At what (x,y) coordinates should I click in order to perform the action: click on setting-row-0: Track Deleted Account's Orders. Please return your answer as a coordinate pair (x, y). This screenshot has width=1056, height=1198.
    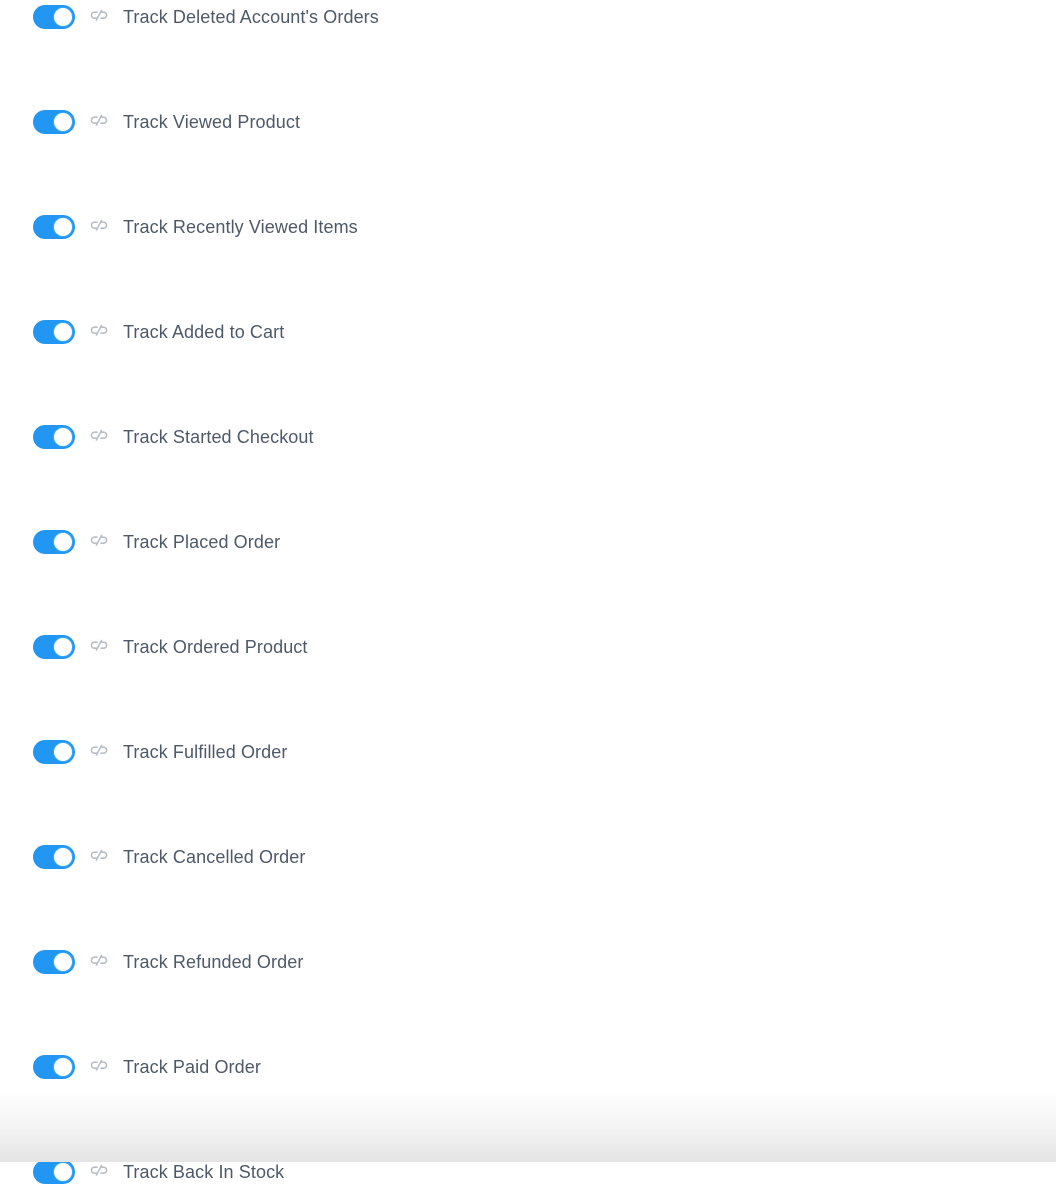
    Looking at the image, I should click on (528, 34).